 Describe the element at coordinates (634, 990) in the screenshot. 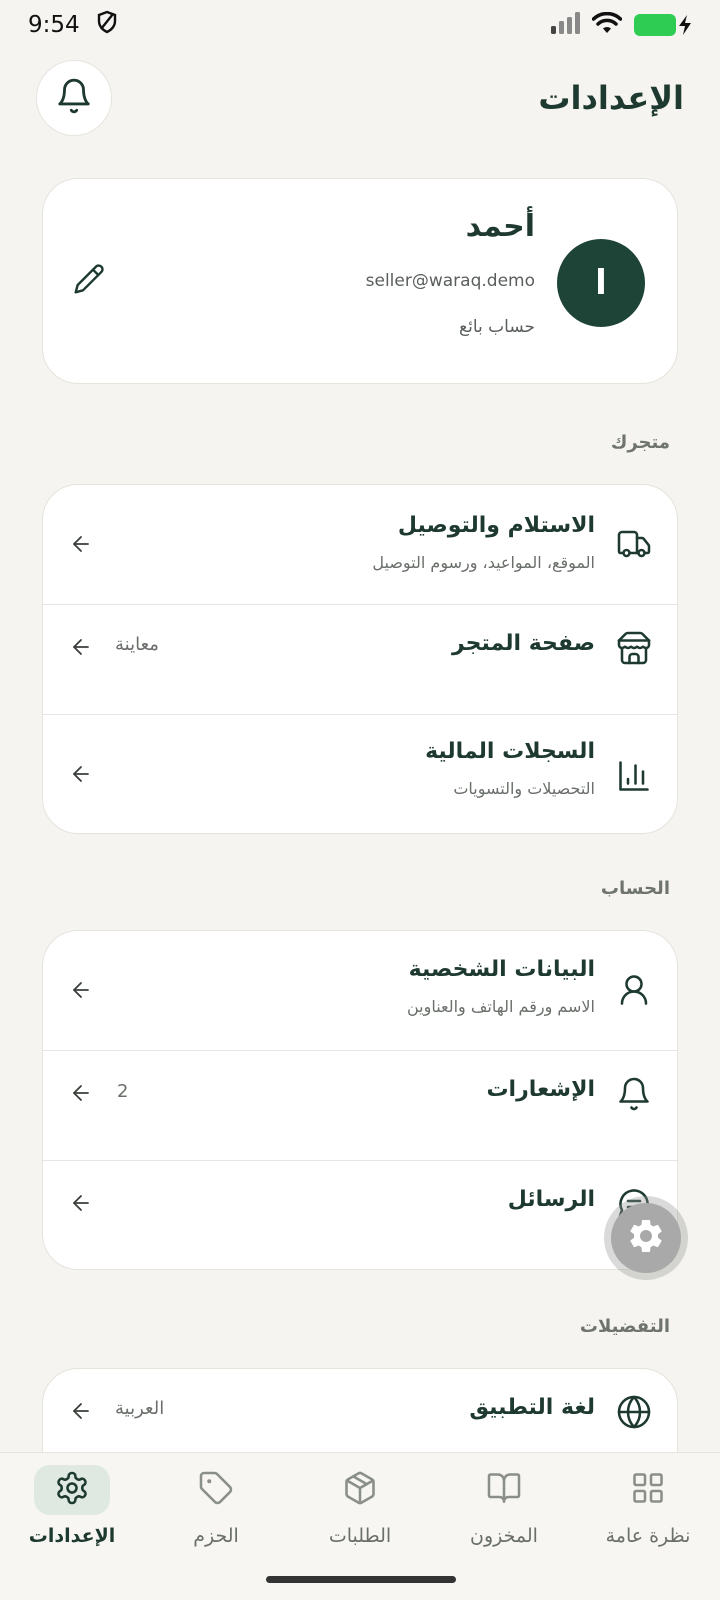

I see `user-icon` at that location.